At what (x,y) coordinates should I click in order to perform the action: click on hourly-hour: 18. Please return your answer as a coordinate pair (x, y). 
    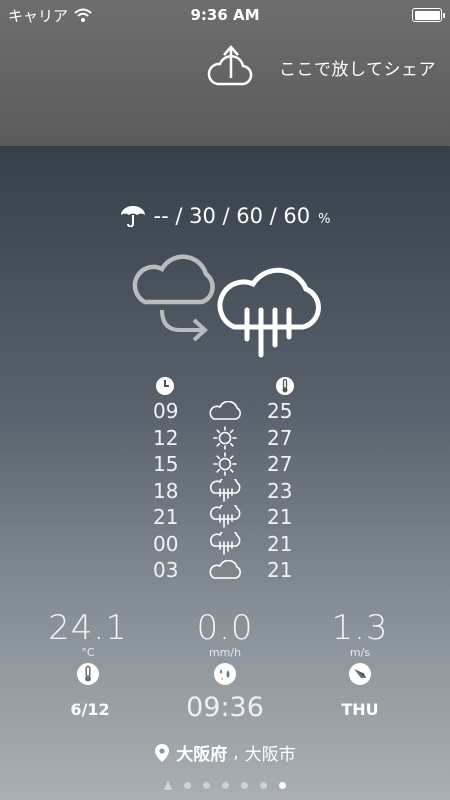
    Looking at the image, I should click on (166, 490).